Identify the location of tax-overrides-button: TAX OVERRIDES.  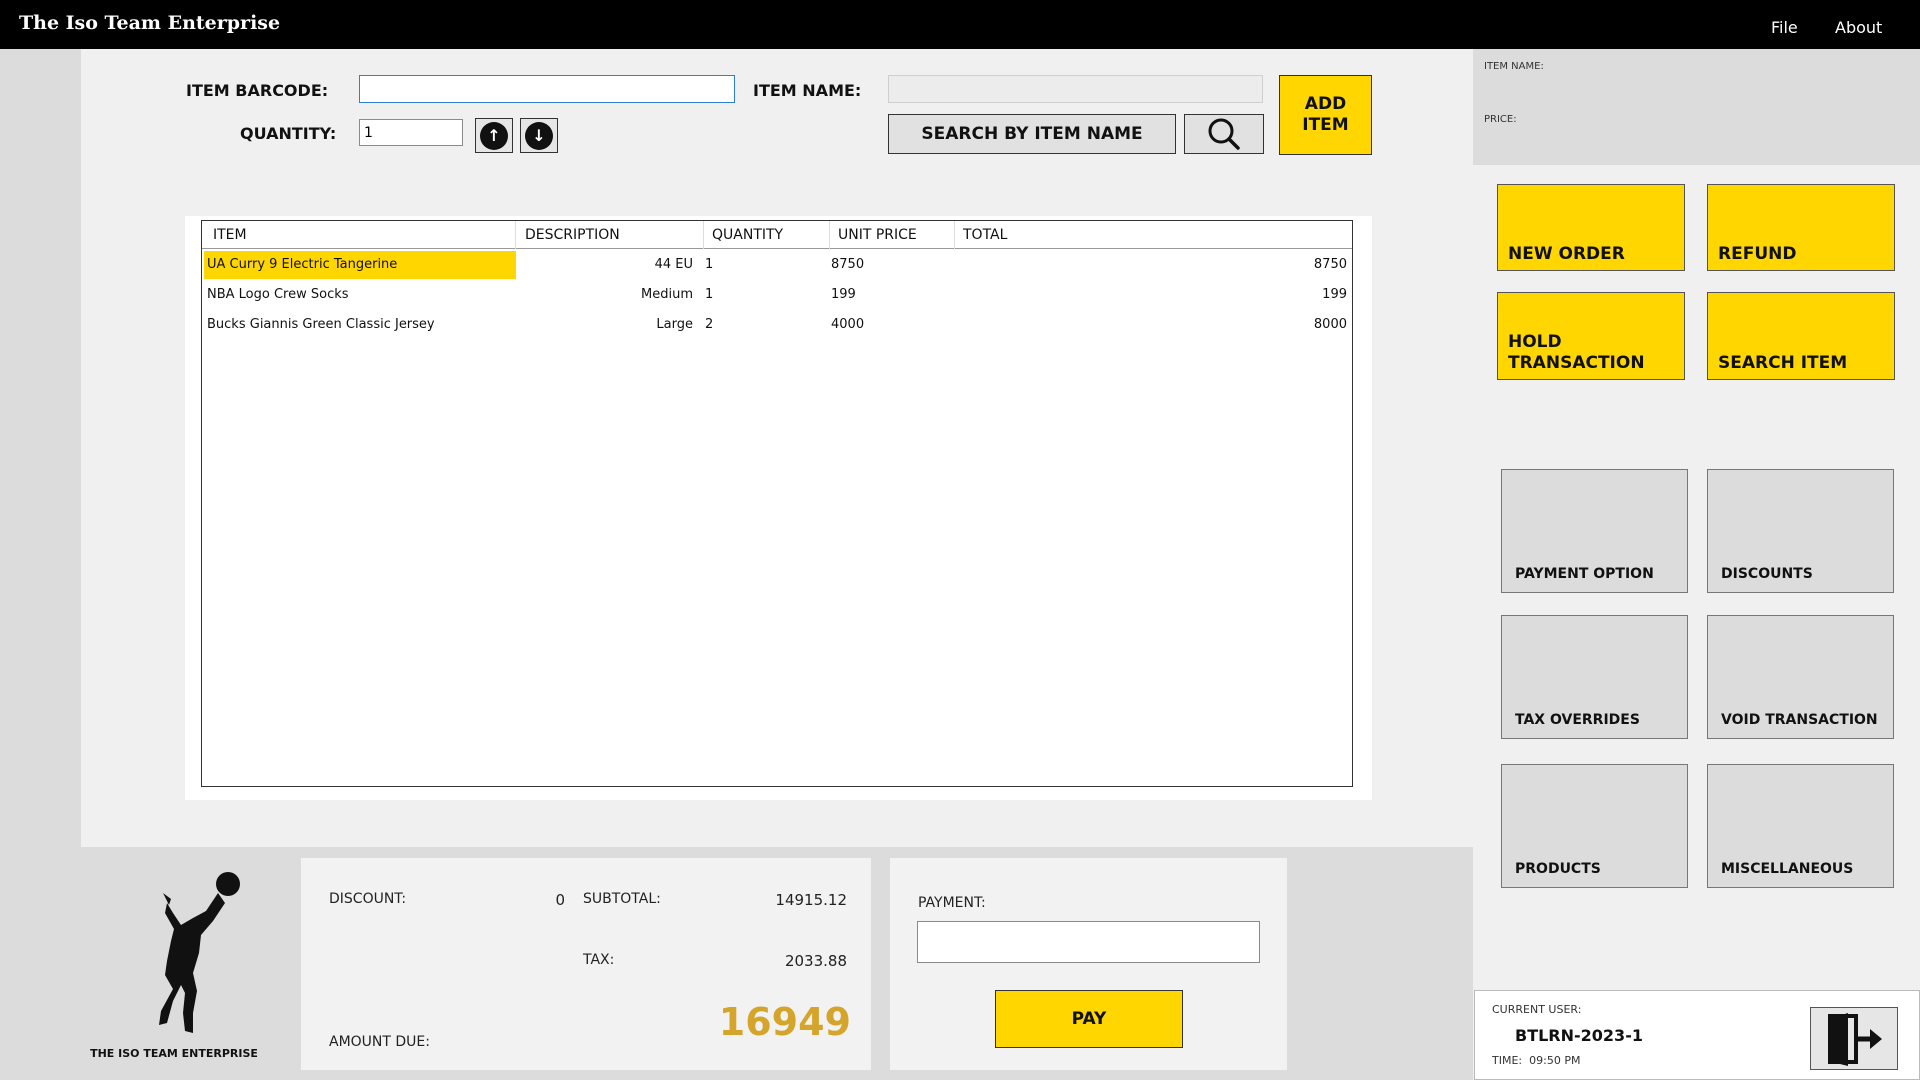
(1594, 677).